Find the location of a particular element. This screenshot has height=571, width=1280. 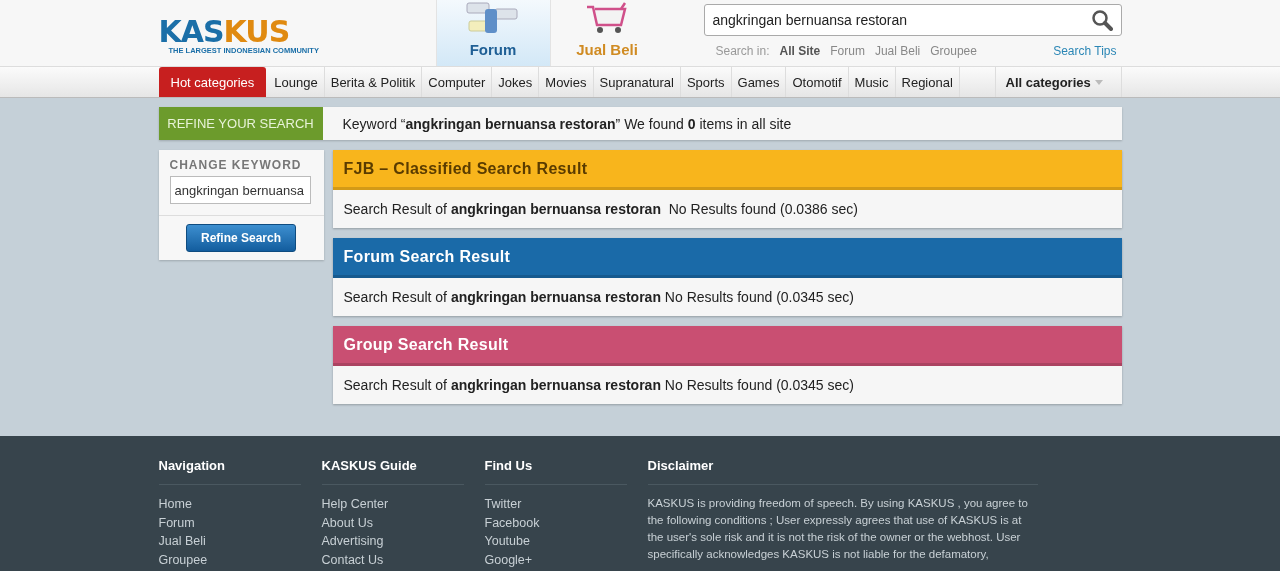

search-field: angkringan bernuansa restoran is located at coordinates (912, 20).